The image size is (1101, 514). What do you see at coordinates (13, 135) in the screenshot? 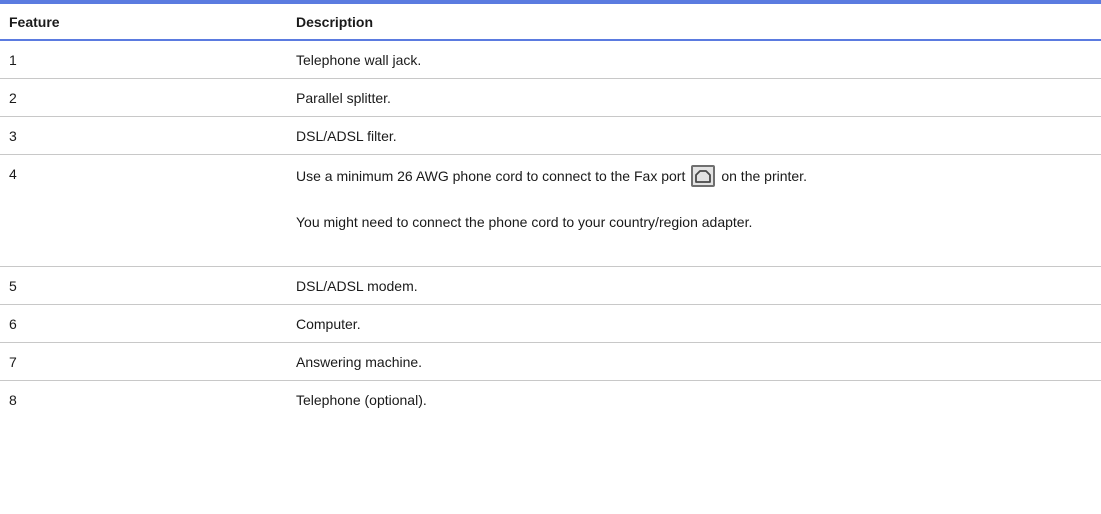
I see `feature-number: 3` at bounding box center [13, 135].